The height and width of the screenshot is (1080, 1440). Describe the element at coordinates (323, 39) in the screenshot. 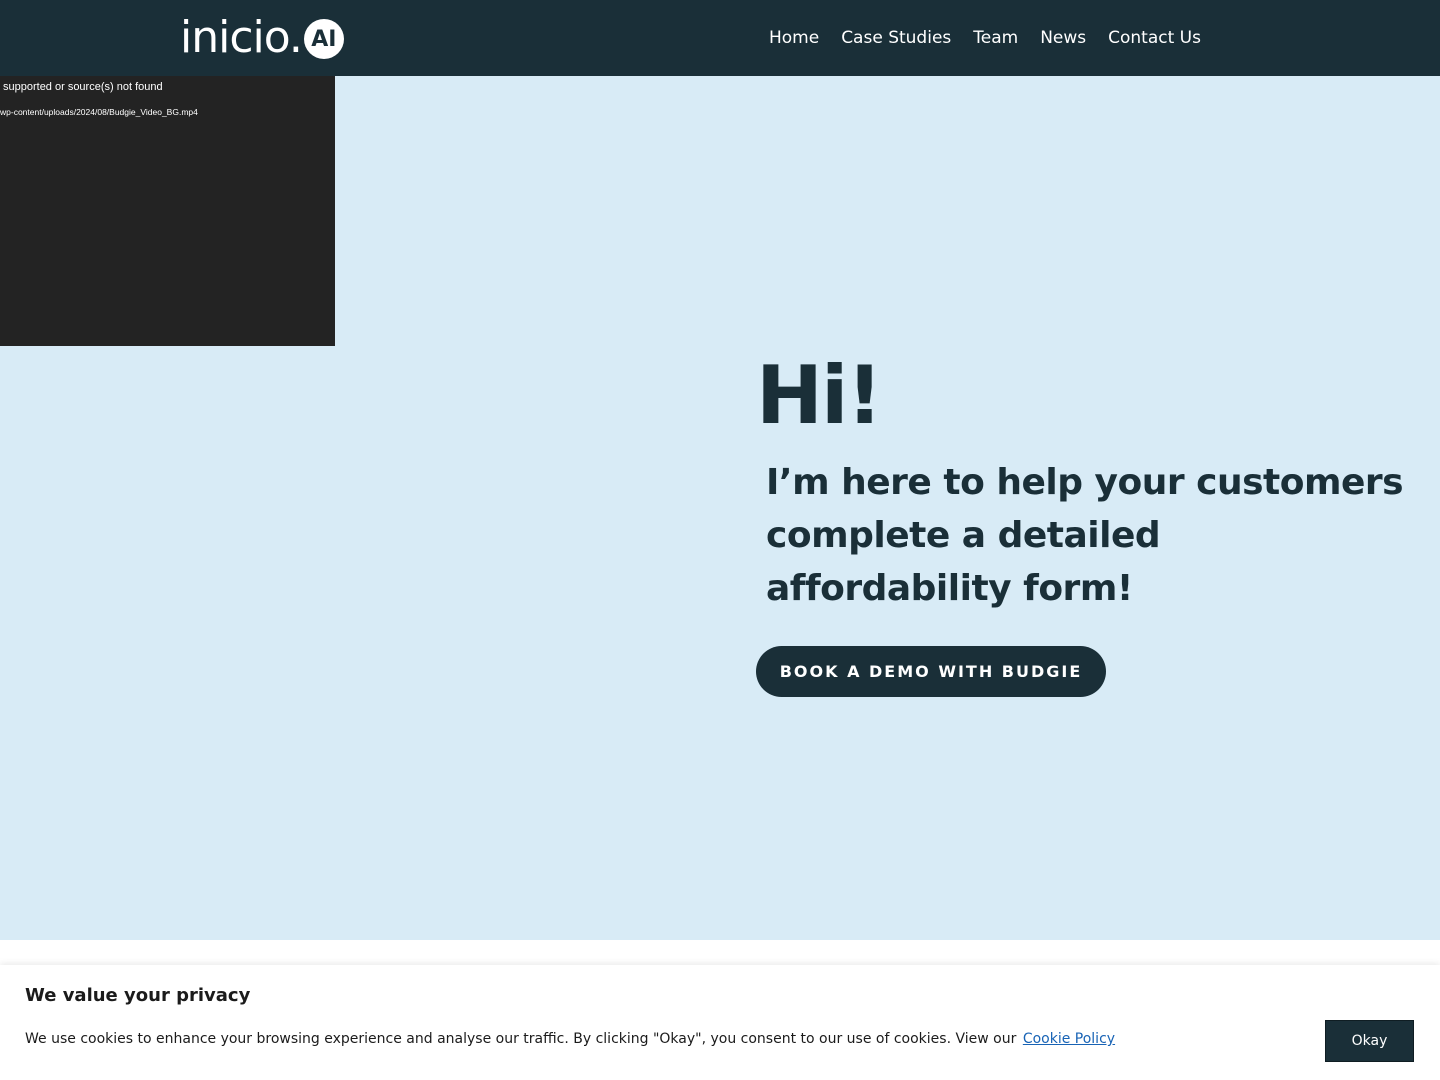

I see `logo-badge: AI` at that location.